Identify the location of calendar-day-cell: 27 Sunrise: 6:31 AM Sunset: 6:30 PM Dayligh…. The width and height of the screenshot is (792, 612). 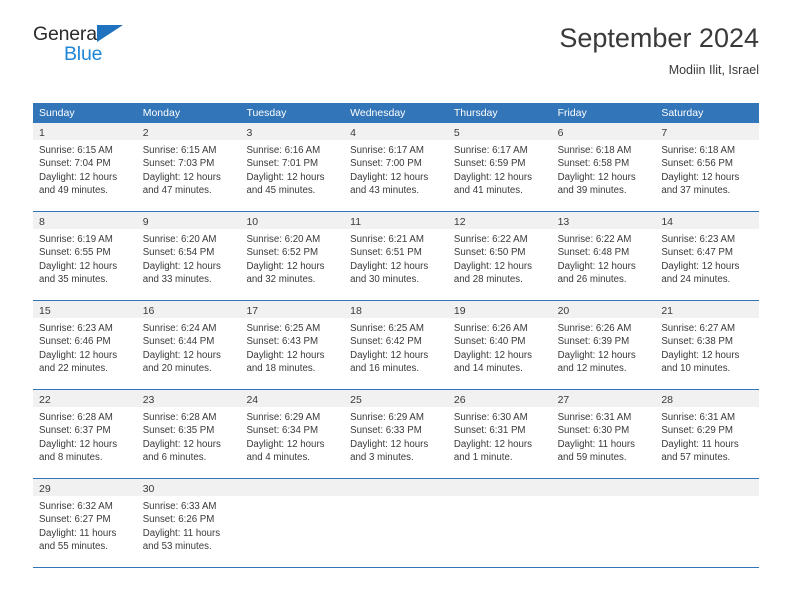
(603, 434).